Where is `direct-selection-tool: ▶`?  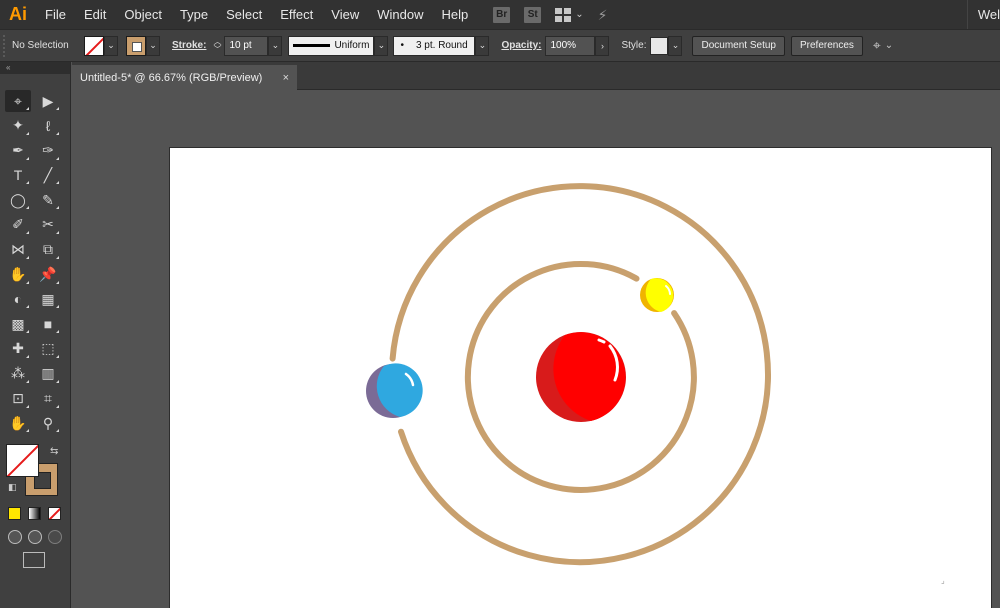
direct-selection-tool: ▶ is located at coordinates (48, 101).